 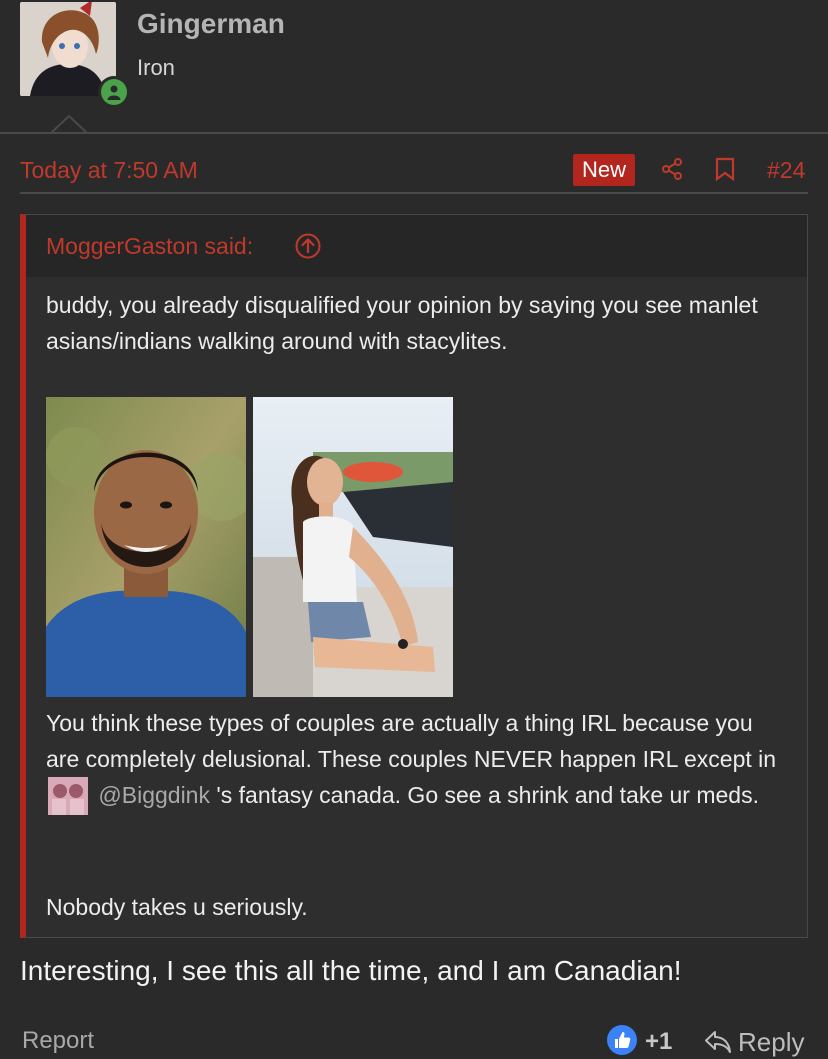 I want to click on meta-divider, so click(x=414, y=193).